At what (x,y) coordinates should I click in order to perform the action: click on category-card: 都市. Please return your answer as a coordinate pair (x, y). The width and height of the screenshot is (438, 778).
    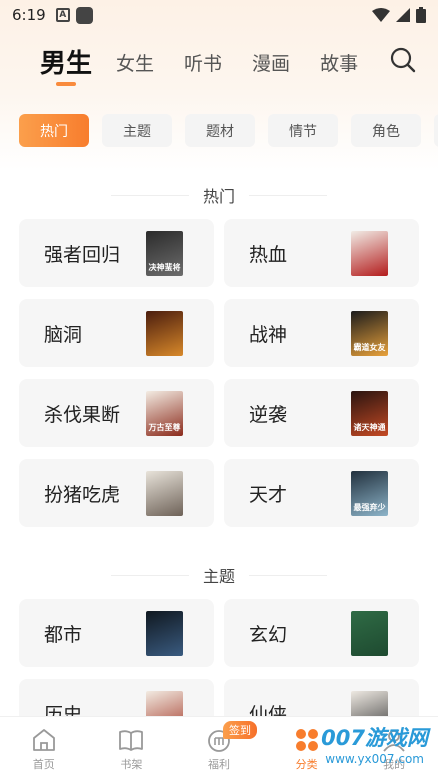
    Looking at the image, I should click on (116, 633).